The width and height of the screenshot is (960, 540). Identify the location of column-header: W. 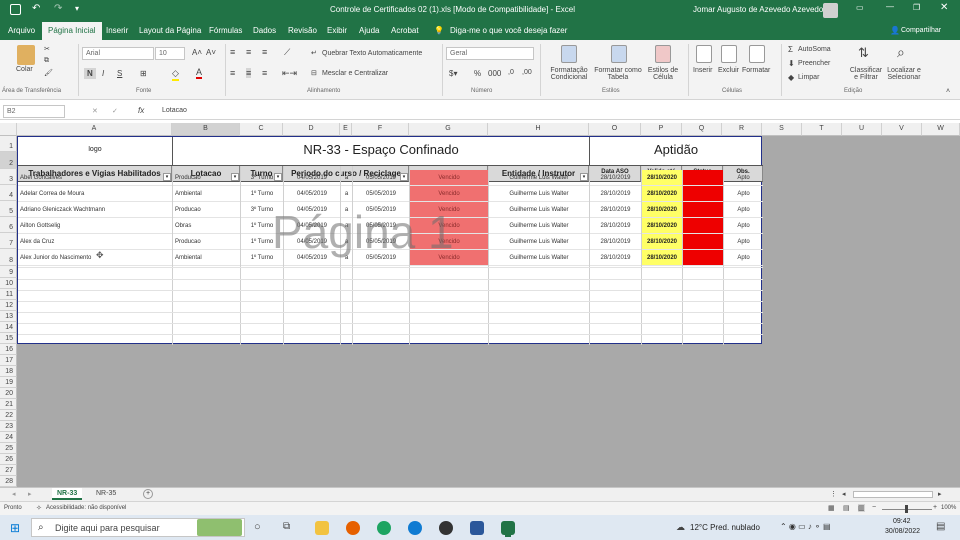
(941, 129).